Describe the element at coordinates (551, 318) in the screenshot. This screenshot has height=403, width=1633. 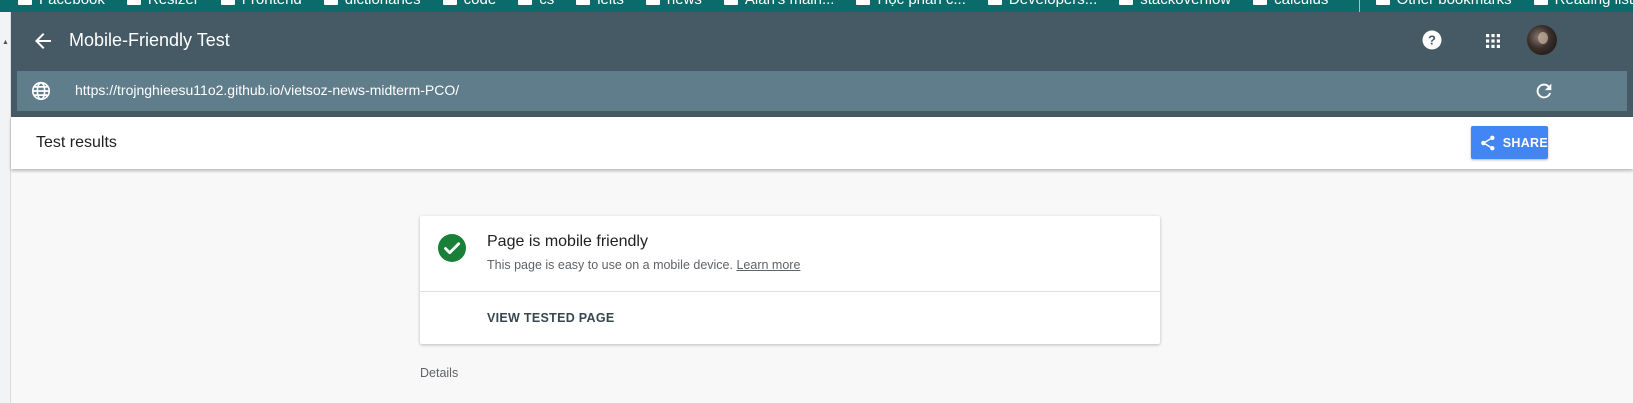
I see `view-tested-page-button: VIEW TESTED PAGE` at that location.